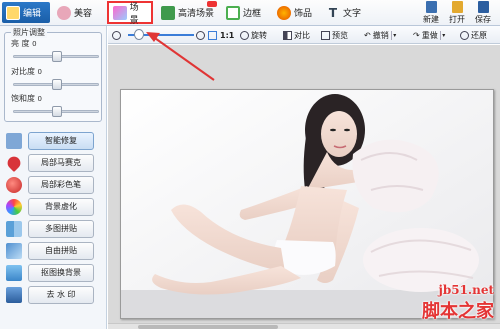 This screenshot has height=329, width=500. What do you see at coordinates (24, 43) in the screenshot?
I see `brightness-label: 亮 度 0` at bounding box center [24, 43].